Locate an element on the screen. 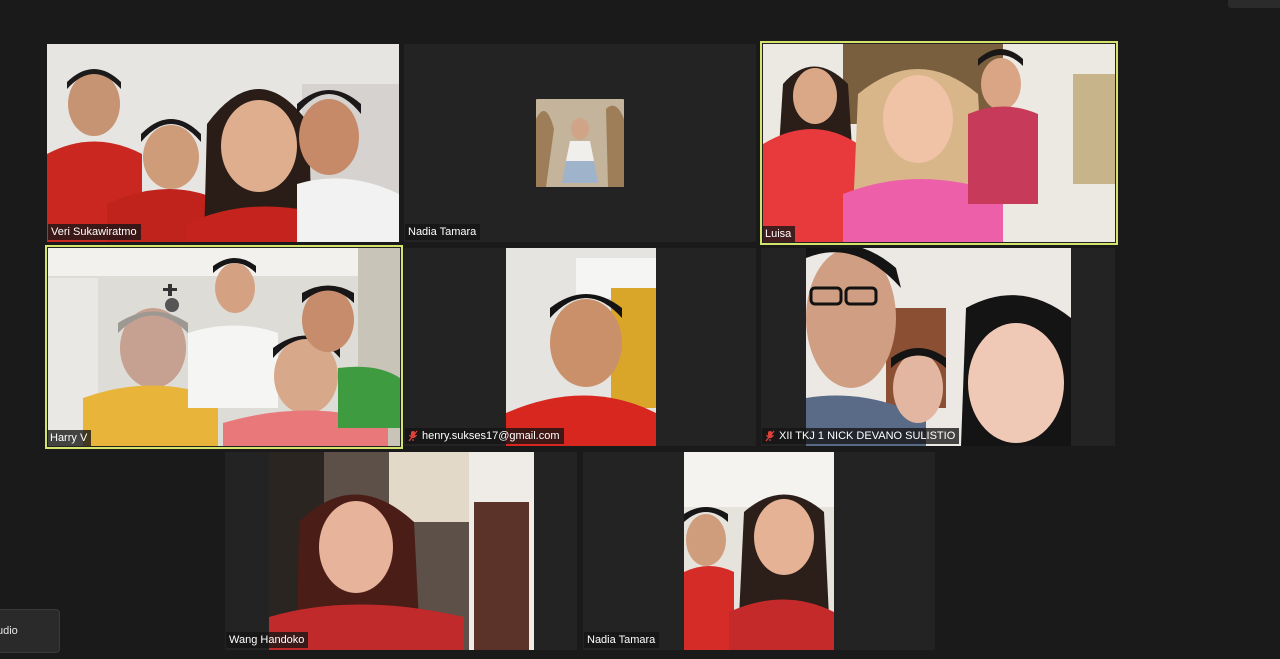  participant-name-tag: Wang Handoko is located at coordinates (267, 640).